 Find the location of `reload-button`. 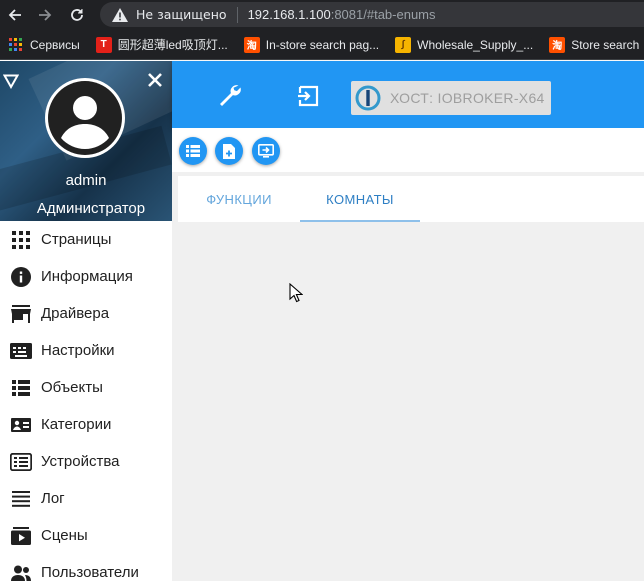

reload-button is located at coordinates (77, 15).